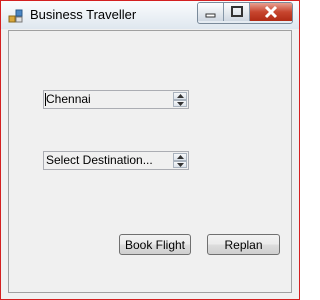  I want to click on maximize-icon, so click(237, 14).